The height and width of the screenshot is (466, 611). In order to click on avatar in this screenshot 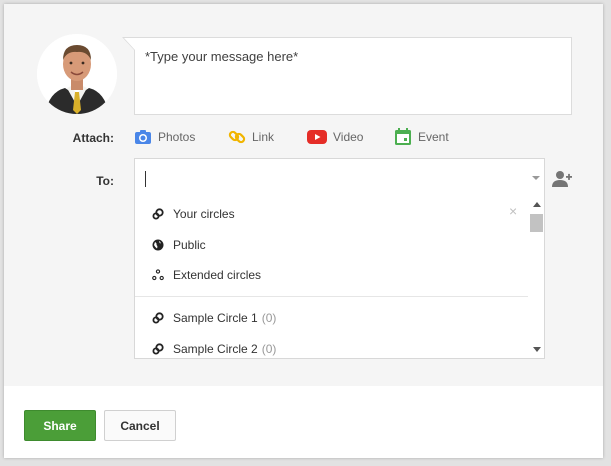, I will do `click(77, 74)`.